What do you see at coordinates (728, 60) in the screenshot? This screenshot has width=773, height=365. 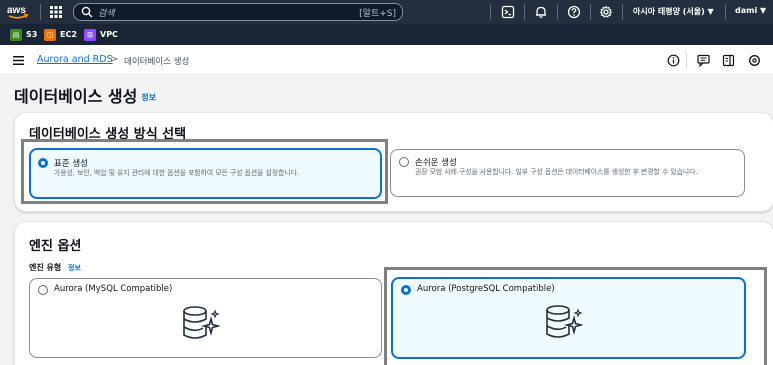 I see `side-panel-icon` at bounding box center [728, 60].